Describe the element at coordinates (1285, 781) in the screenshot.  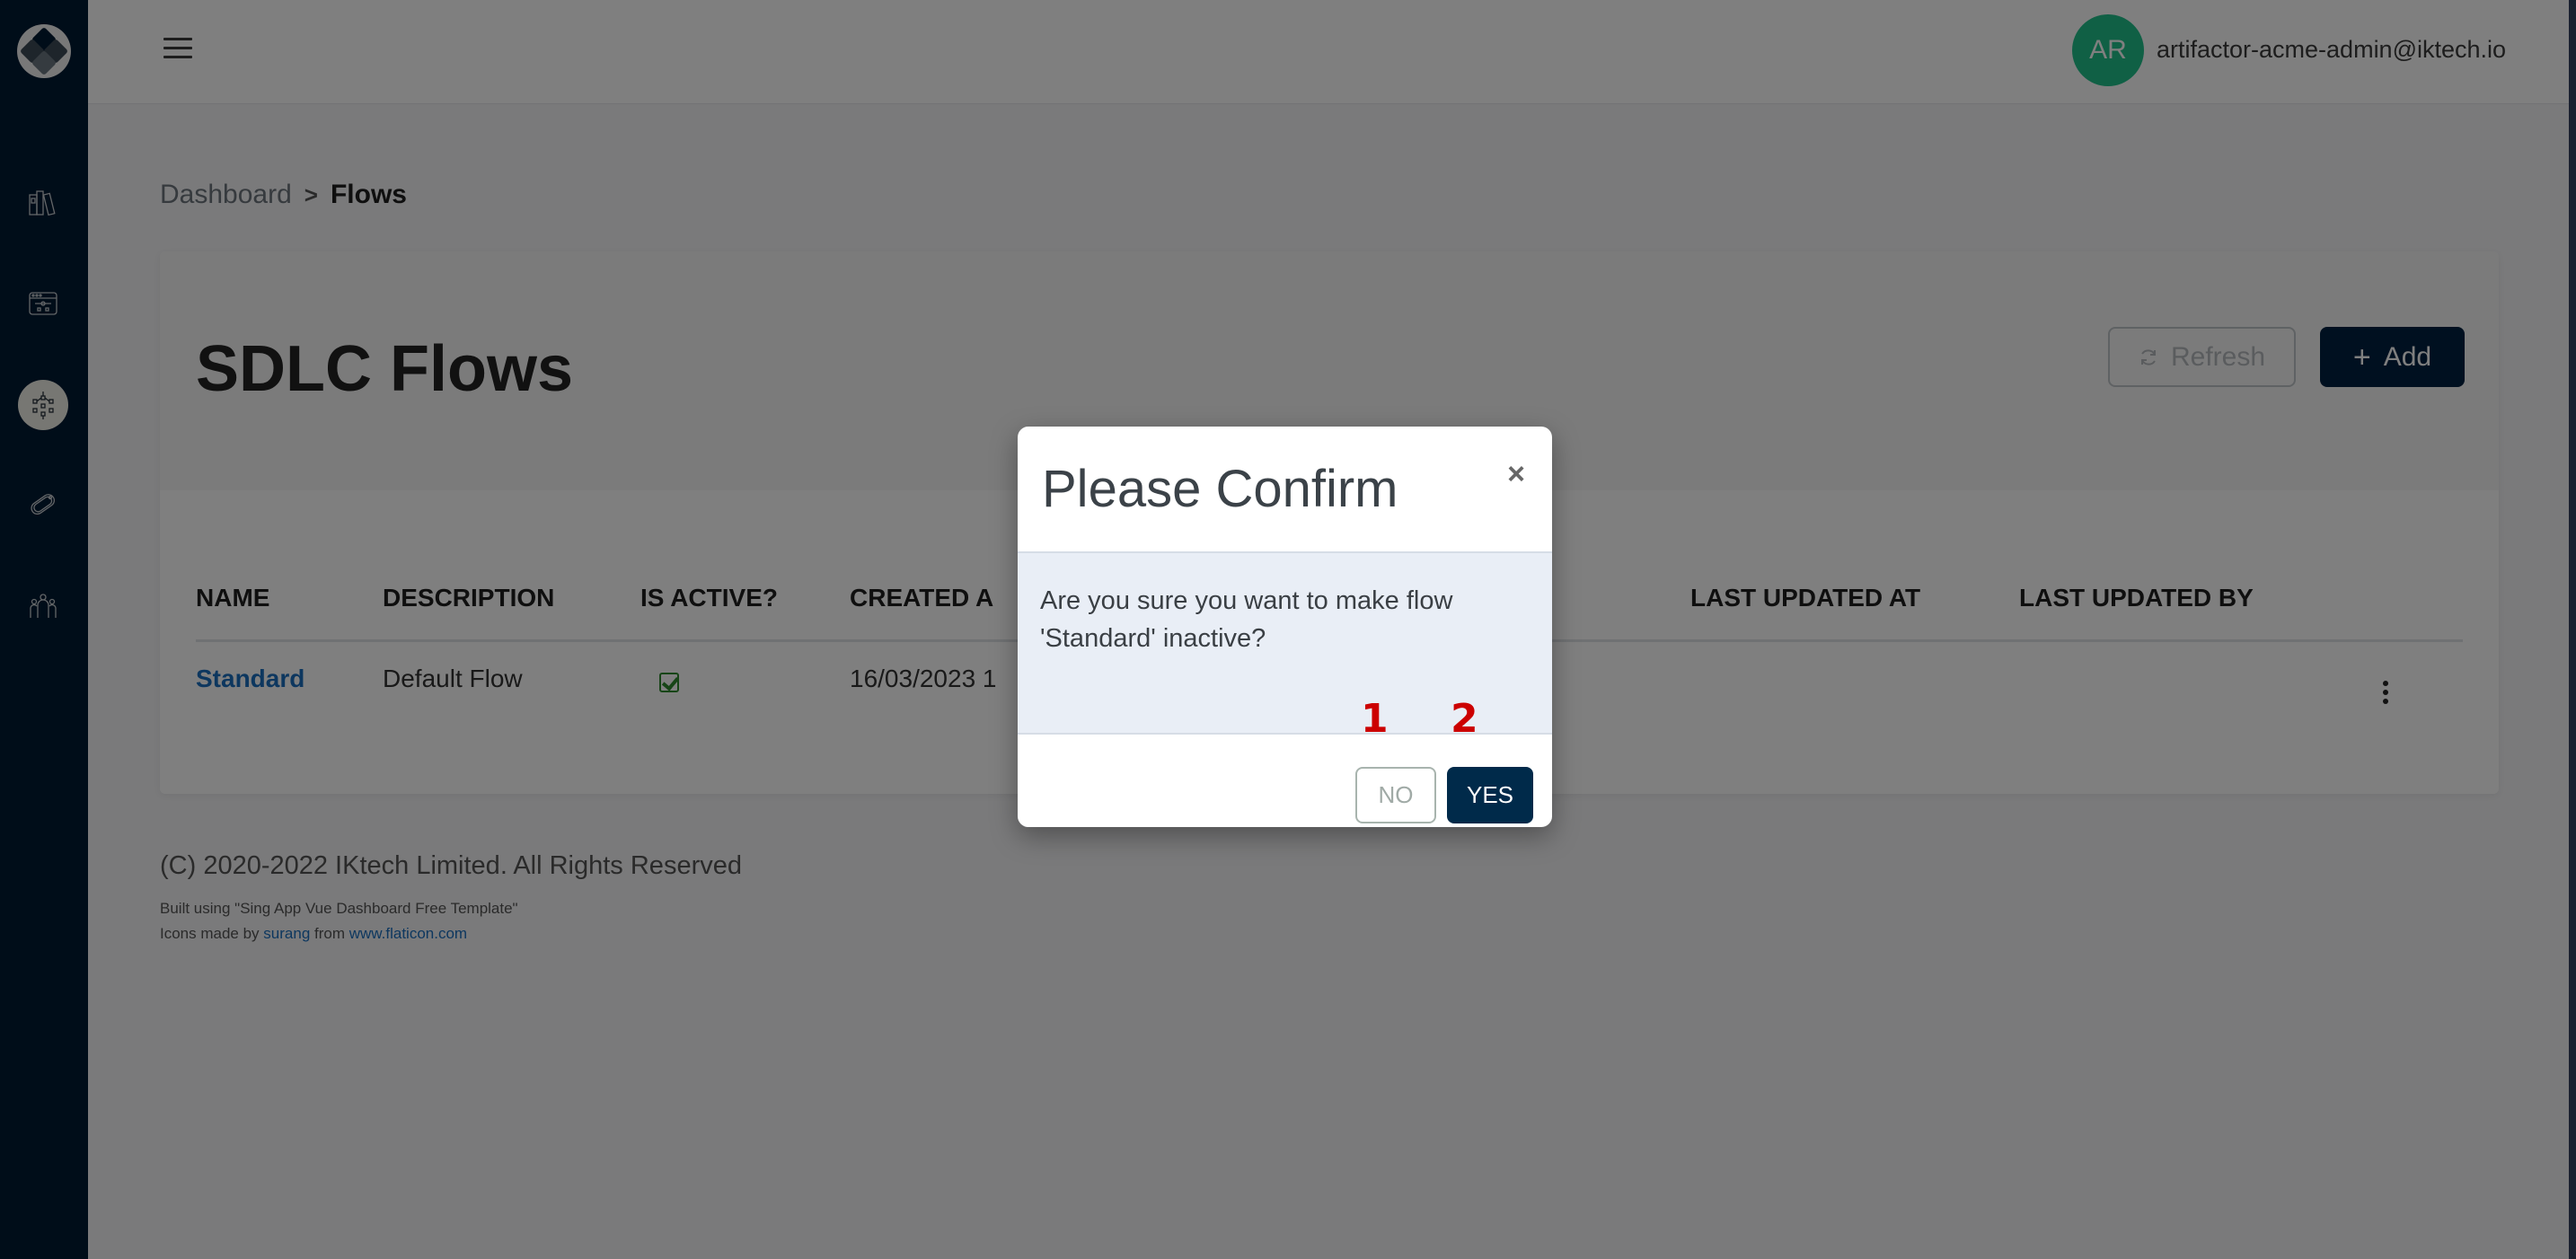
I see `dialog-footer: NO YES` at that location.